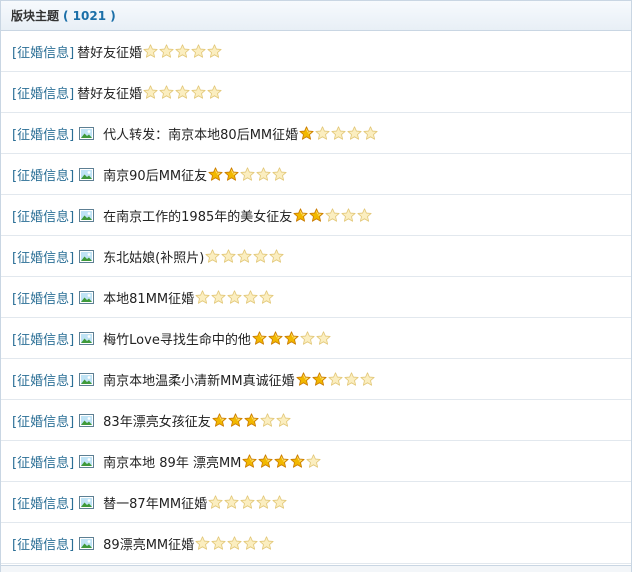  What do you see at coordinates (316, 543) in the screenshot?
I see `topic-row: [征婚信息] 89漂亮MM征婚` at bounding box center [316, 543].